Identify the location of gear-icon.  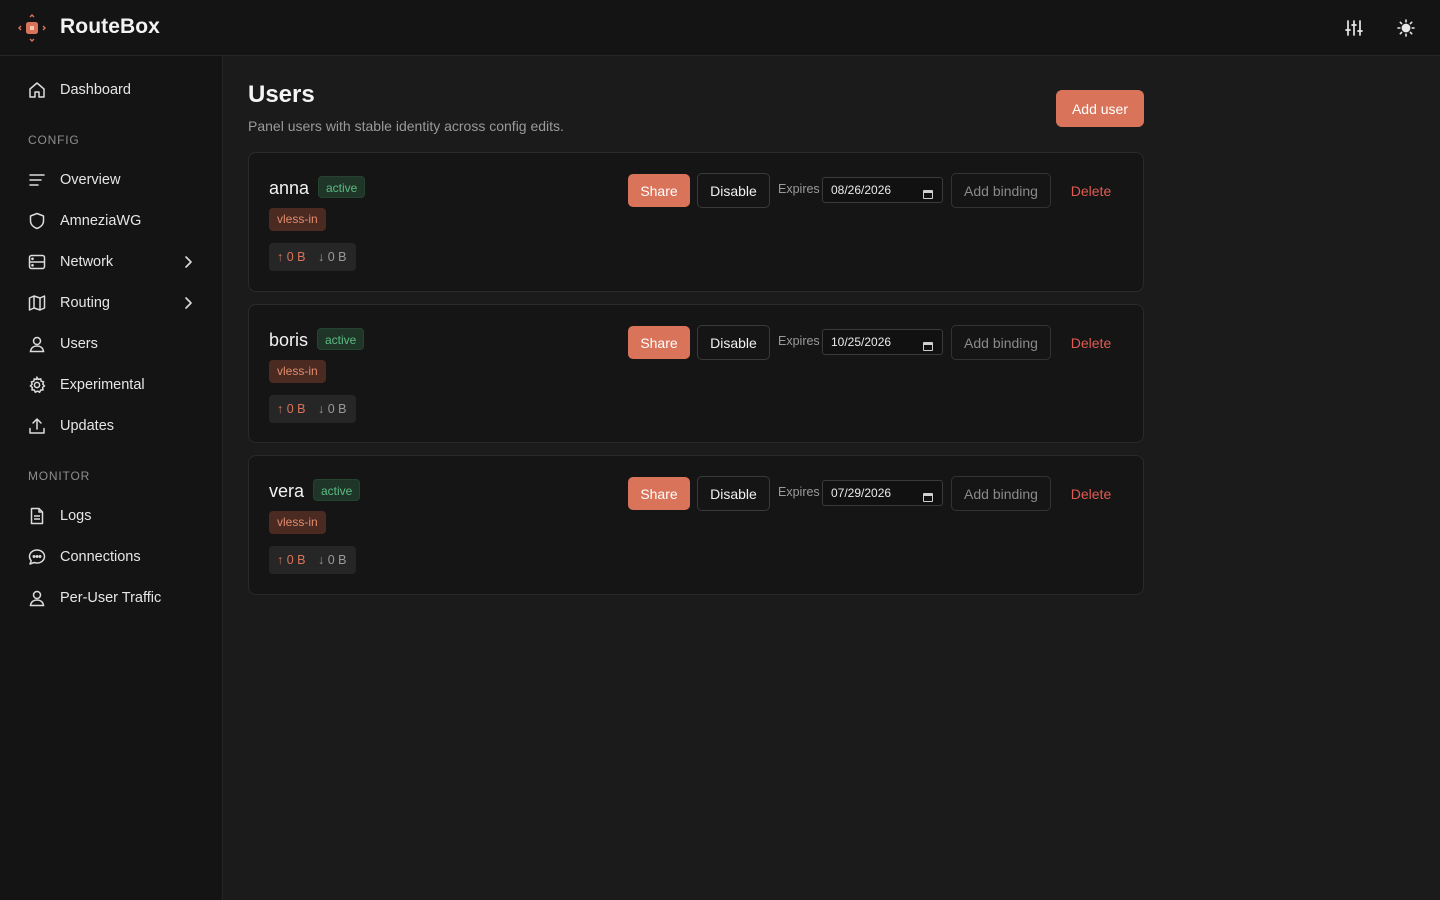
(37, 385).